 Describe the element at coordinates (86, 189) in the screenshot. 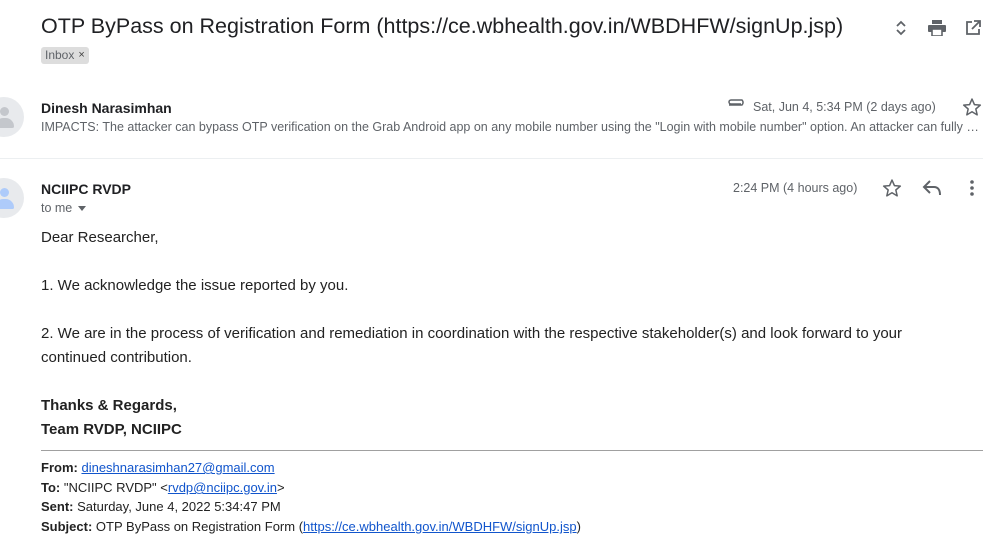

I see `sender-name: NCIIPC RVDP` at that location.